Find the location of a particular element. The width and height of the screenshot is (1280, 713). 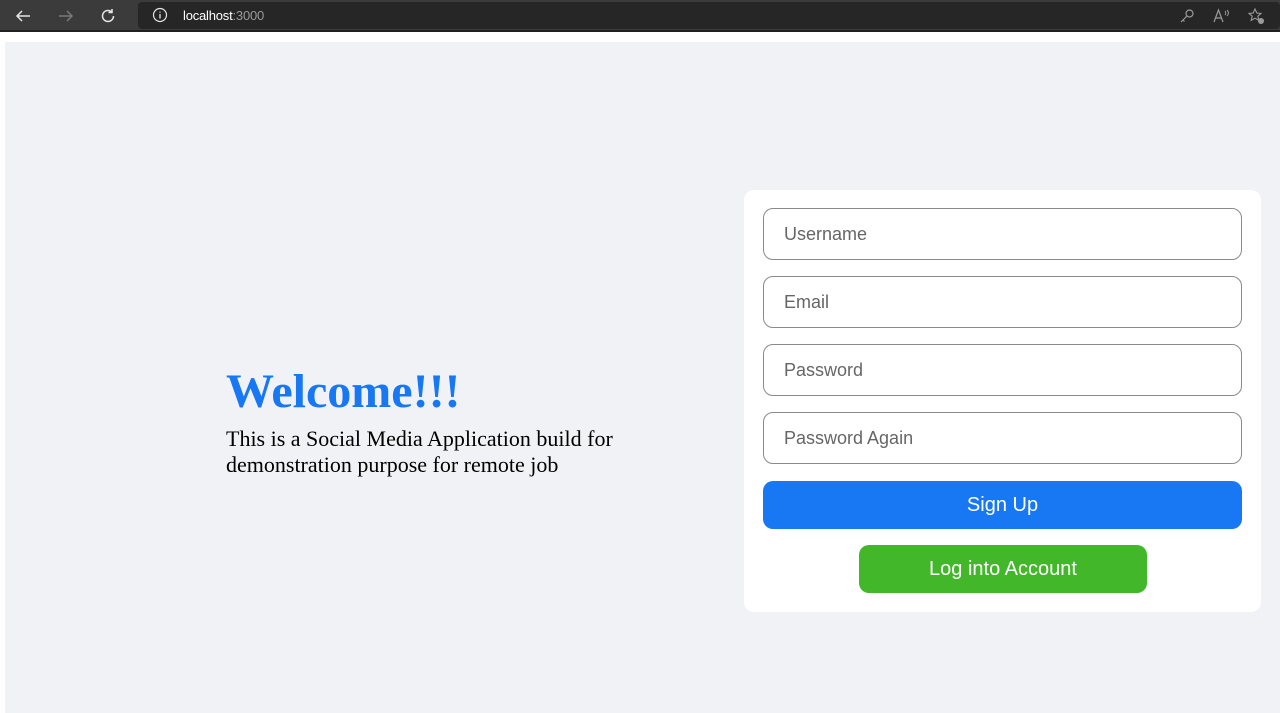

forward-button is located at coordinates (66, 16).